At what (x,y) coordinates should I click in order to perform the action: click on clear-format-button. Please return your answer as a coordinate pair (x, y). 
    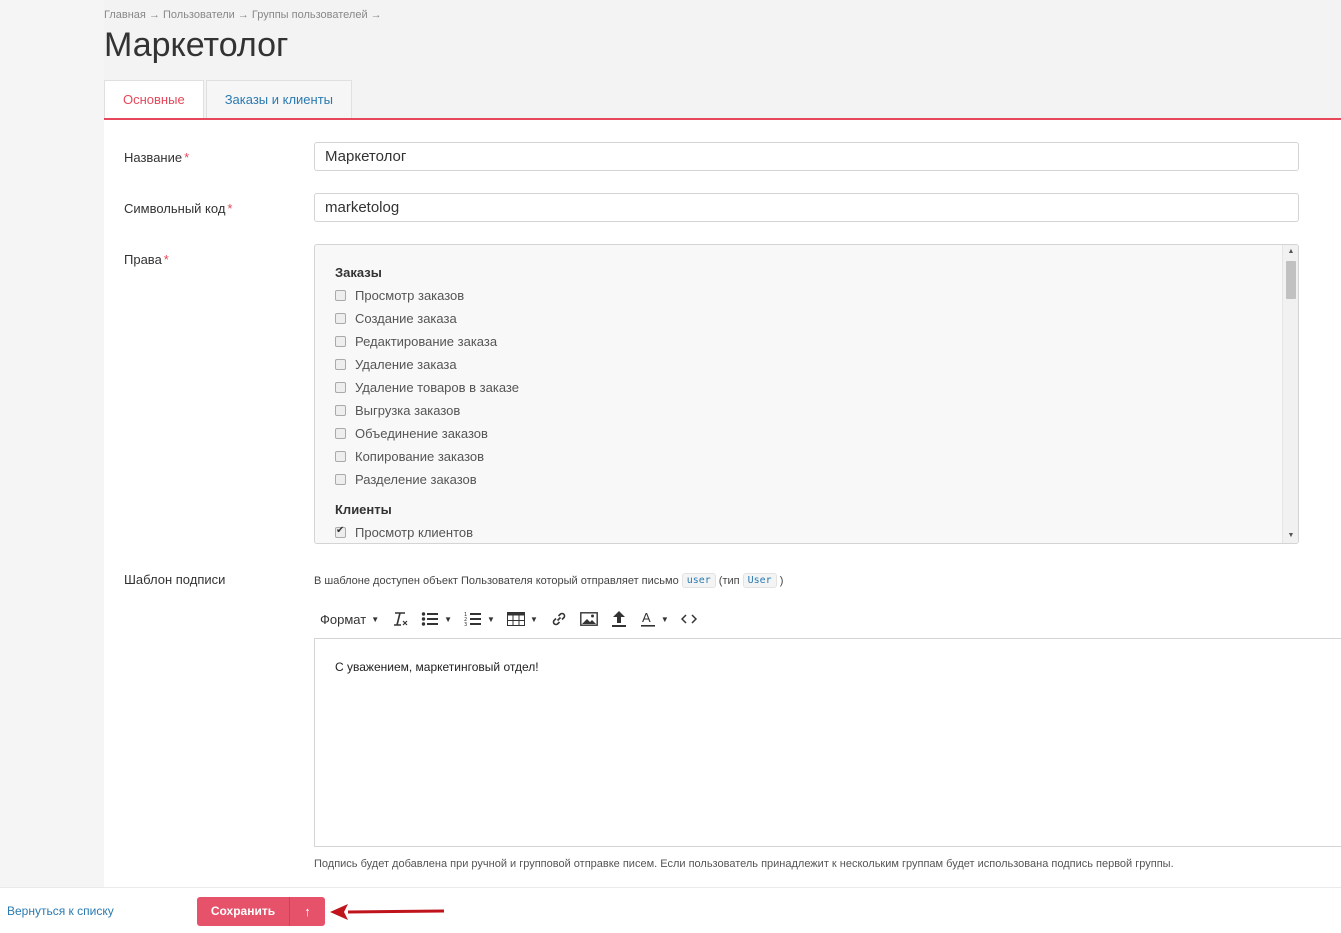
    Looking at the image, I should click on (400, 619).